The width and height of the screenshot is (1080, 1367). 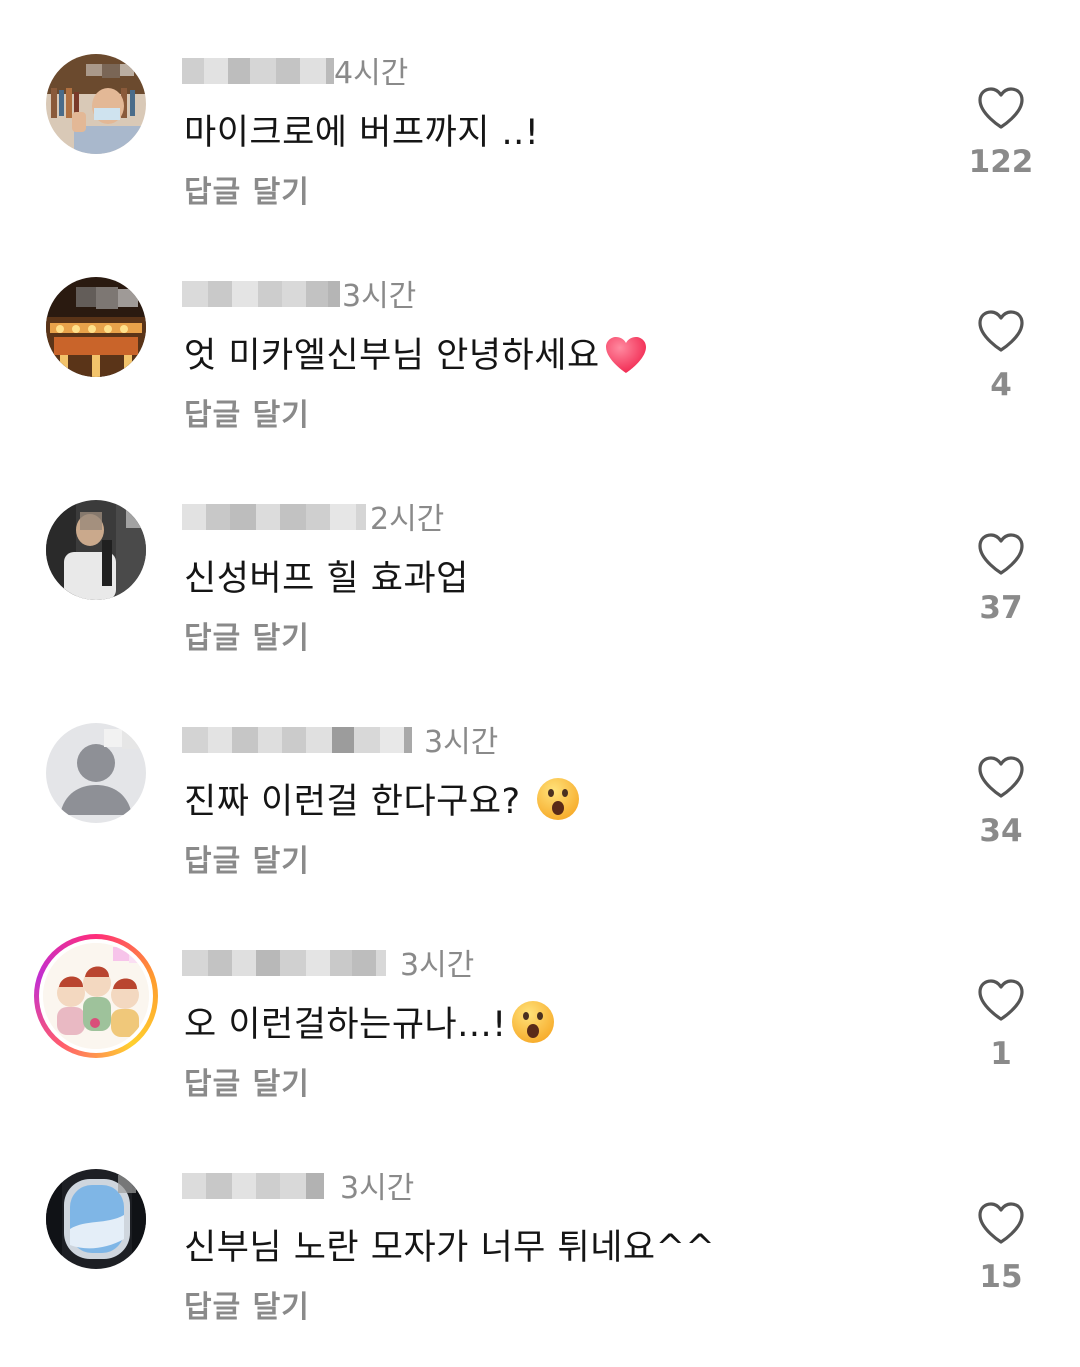 What do you see at coordinates (1001, 385) in the screenshot?
I see `like-count: 4` at bounding box center [1001, 385].